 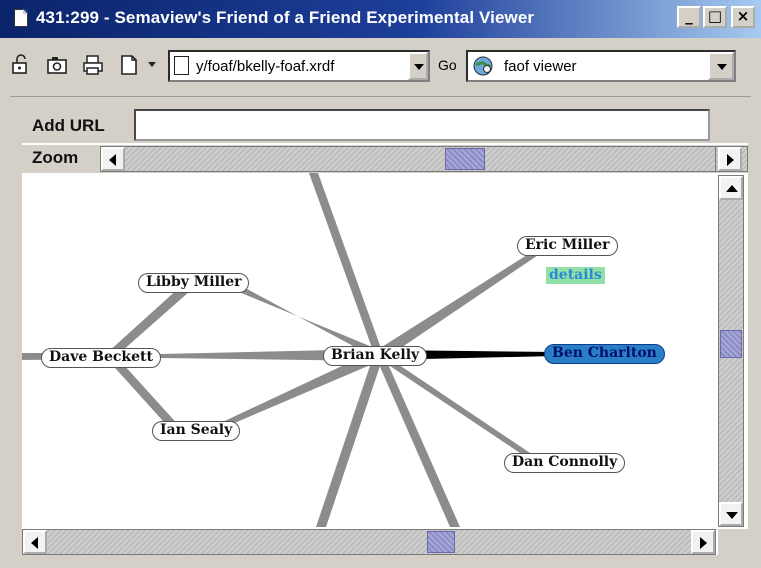 What do you see at coordinates (441, 542) in the screenshot?
I see `horizontal-scrollbar-thumb` at bounding box center [441, 542].